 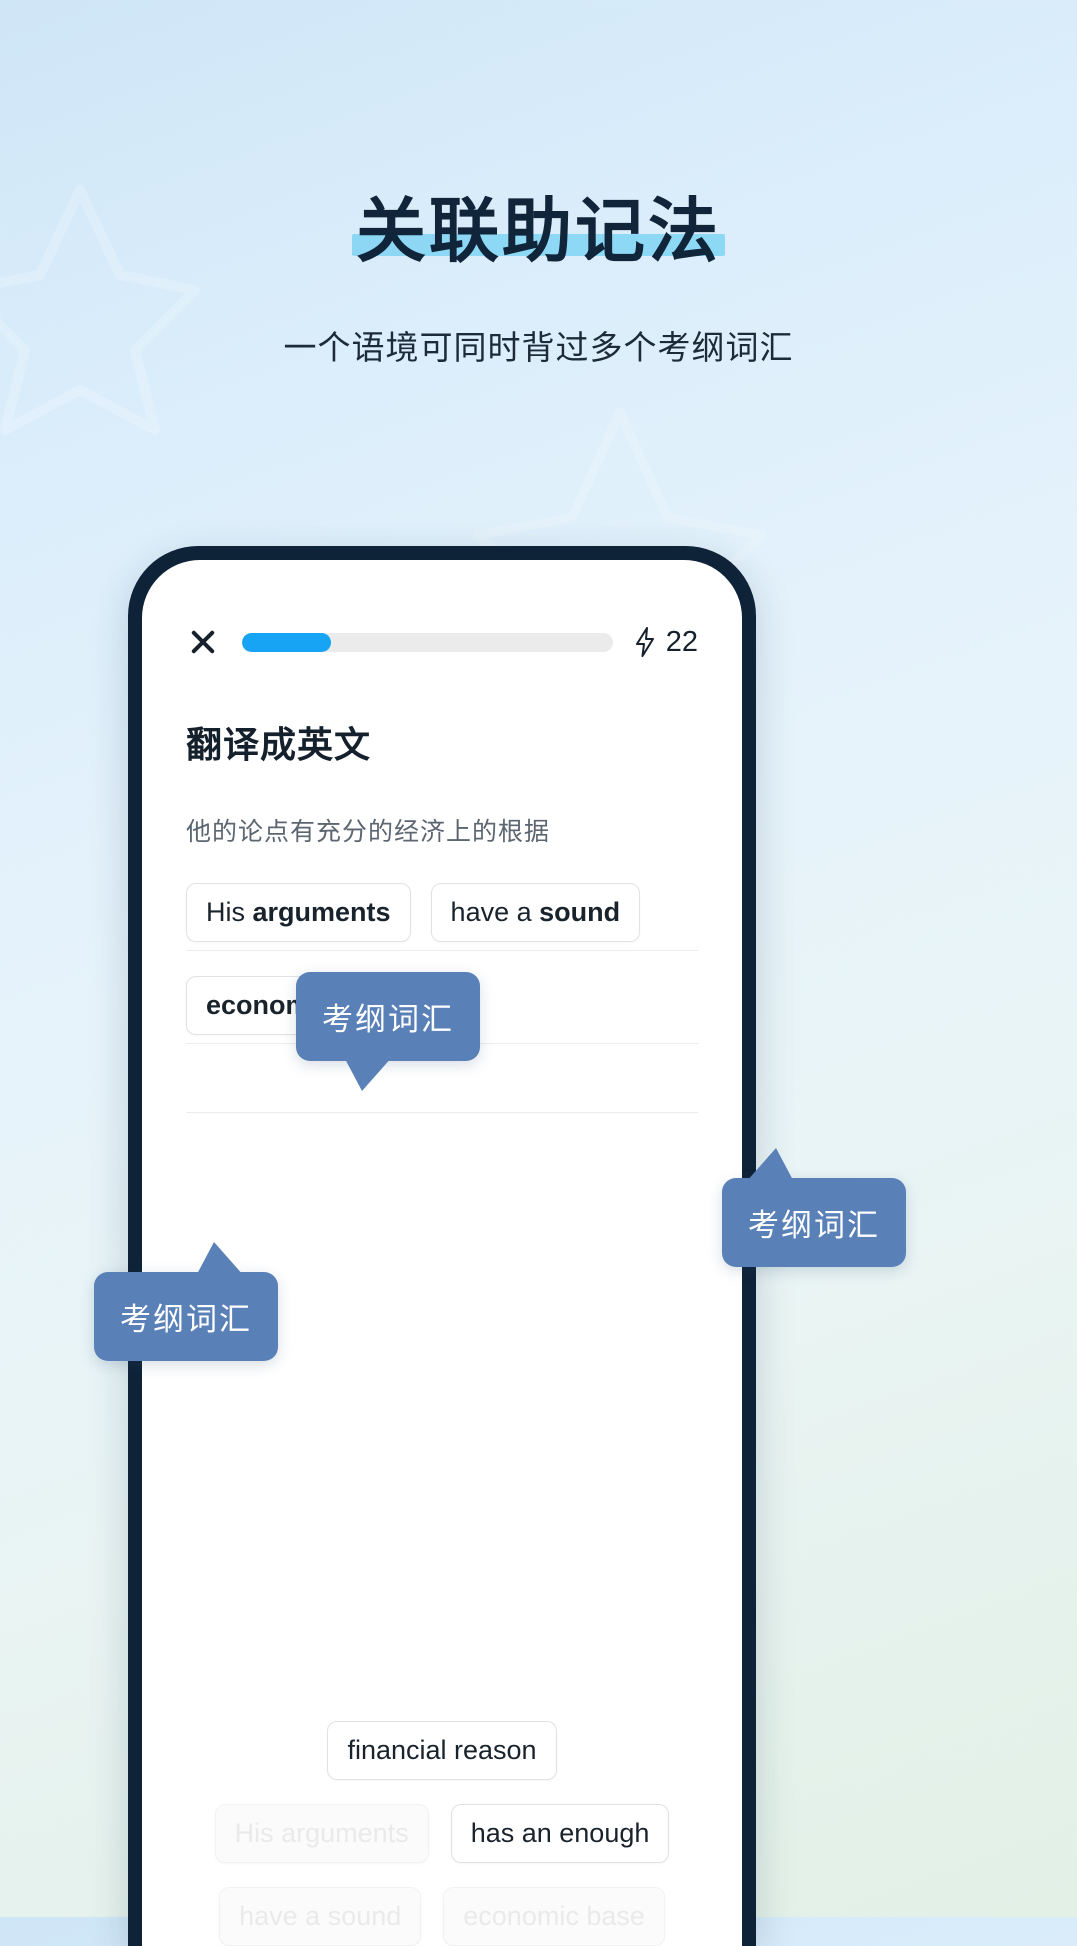 I want to click on page-title: 关联助记法, so click(x=538, y=231).